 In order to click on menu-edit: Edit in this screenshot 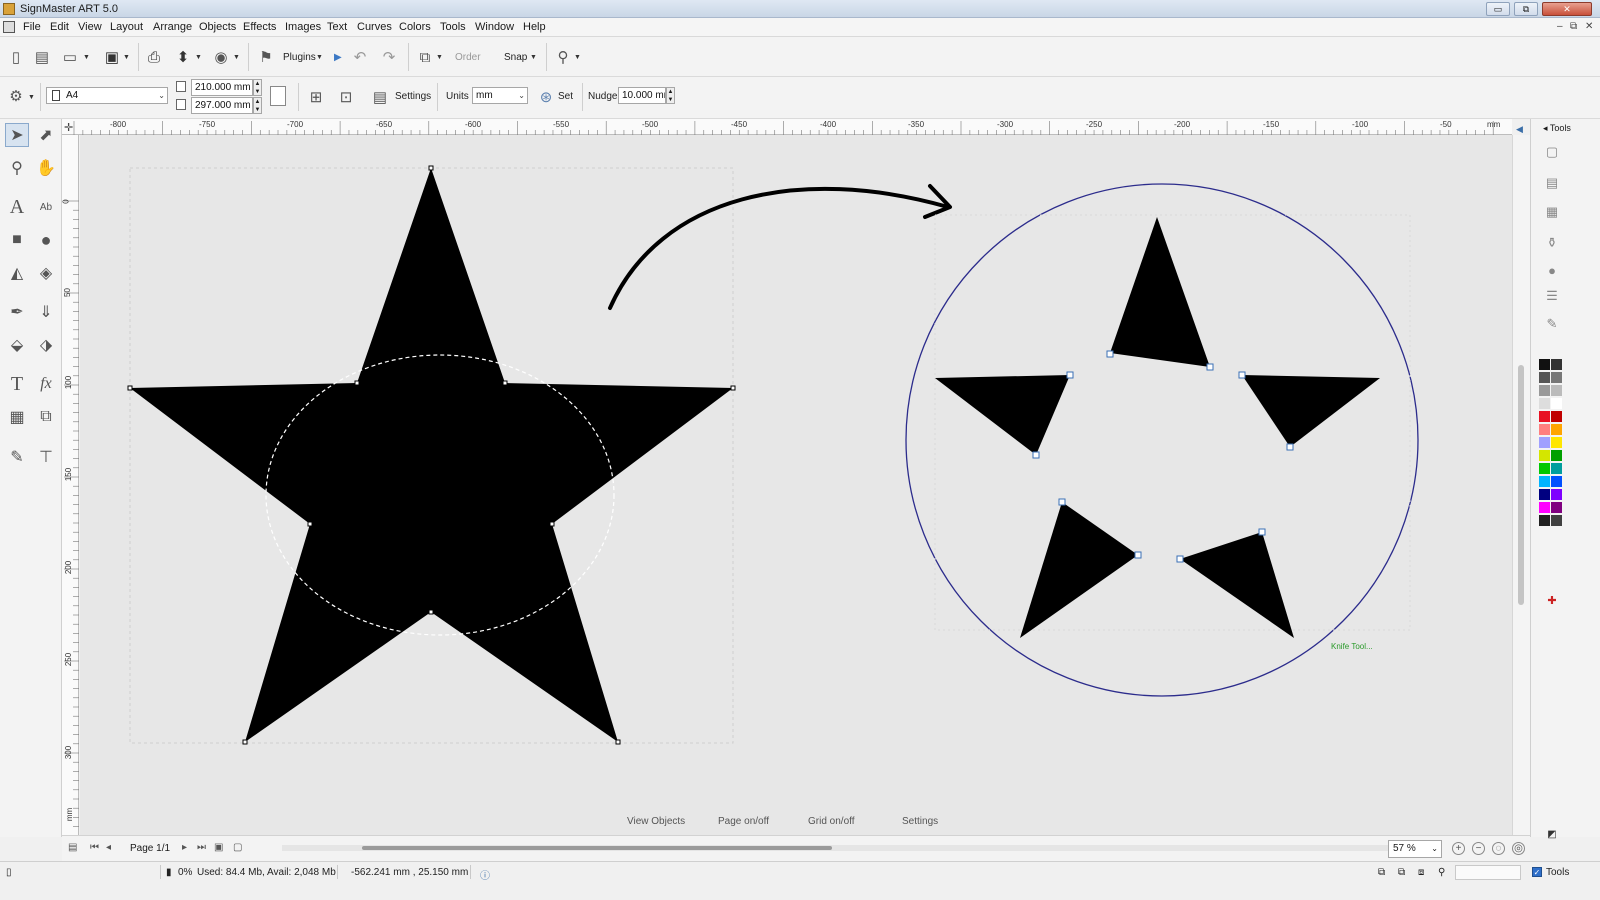, I will do `click(59, 27)`.